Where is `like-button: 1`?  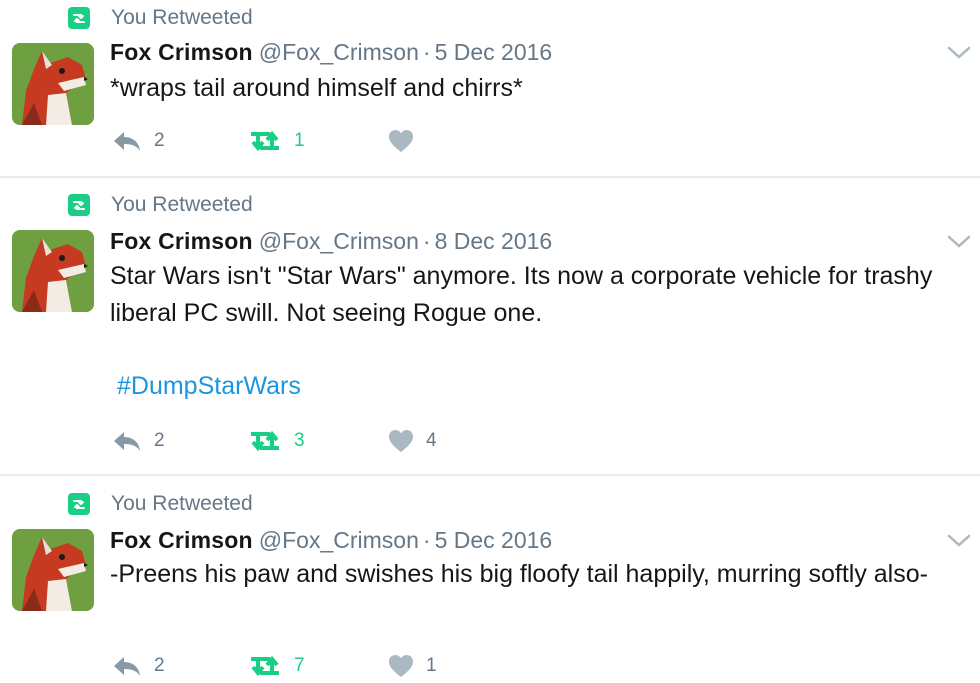
like-button: 1 is located at coordinates (412, 666).